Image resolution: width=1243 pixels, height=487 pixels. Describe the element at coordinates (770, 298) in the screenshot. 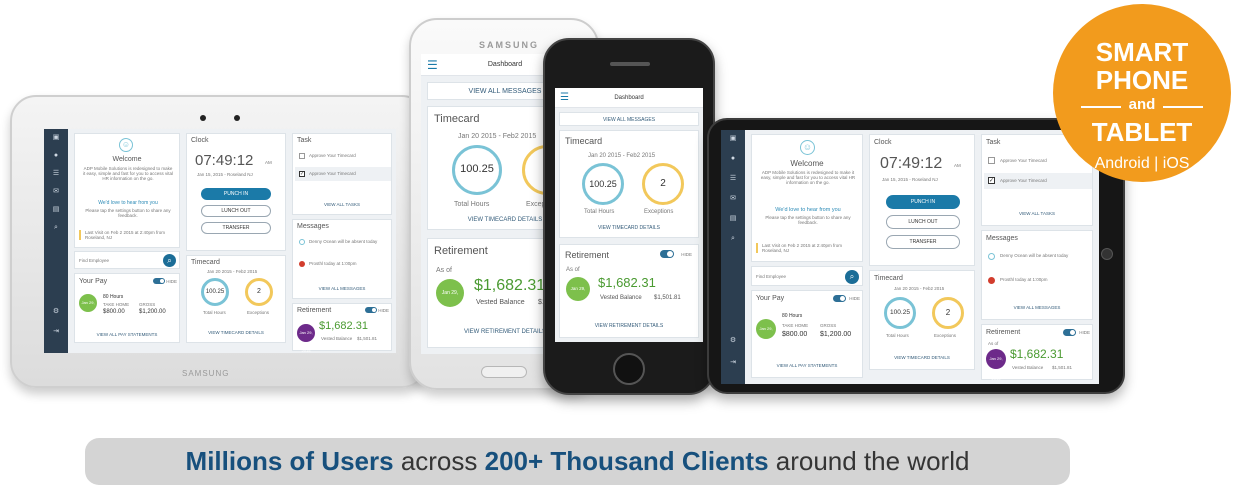

I see `pay-title: Your Pay` at that location.